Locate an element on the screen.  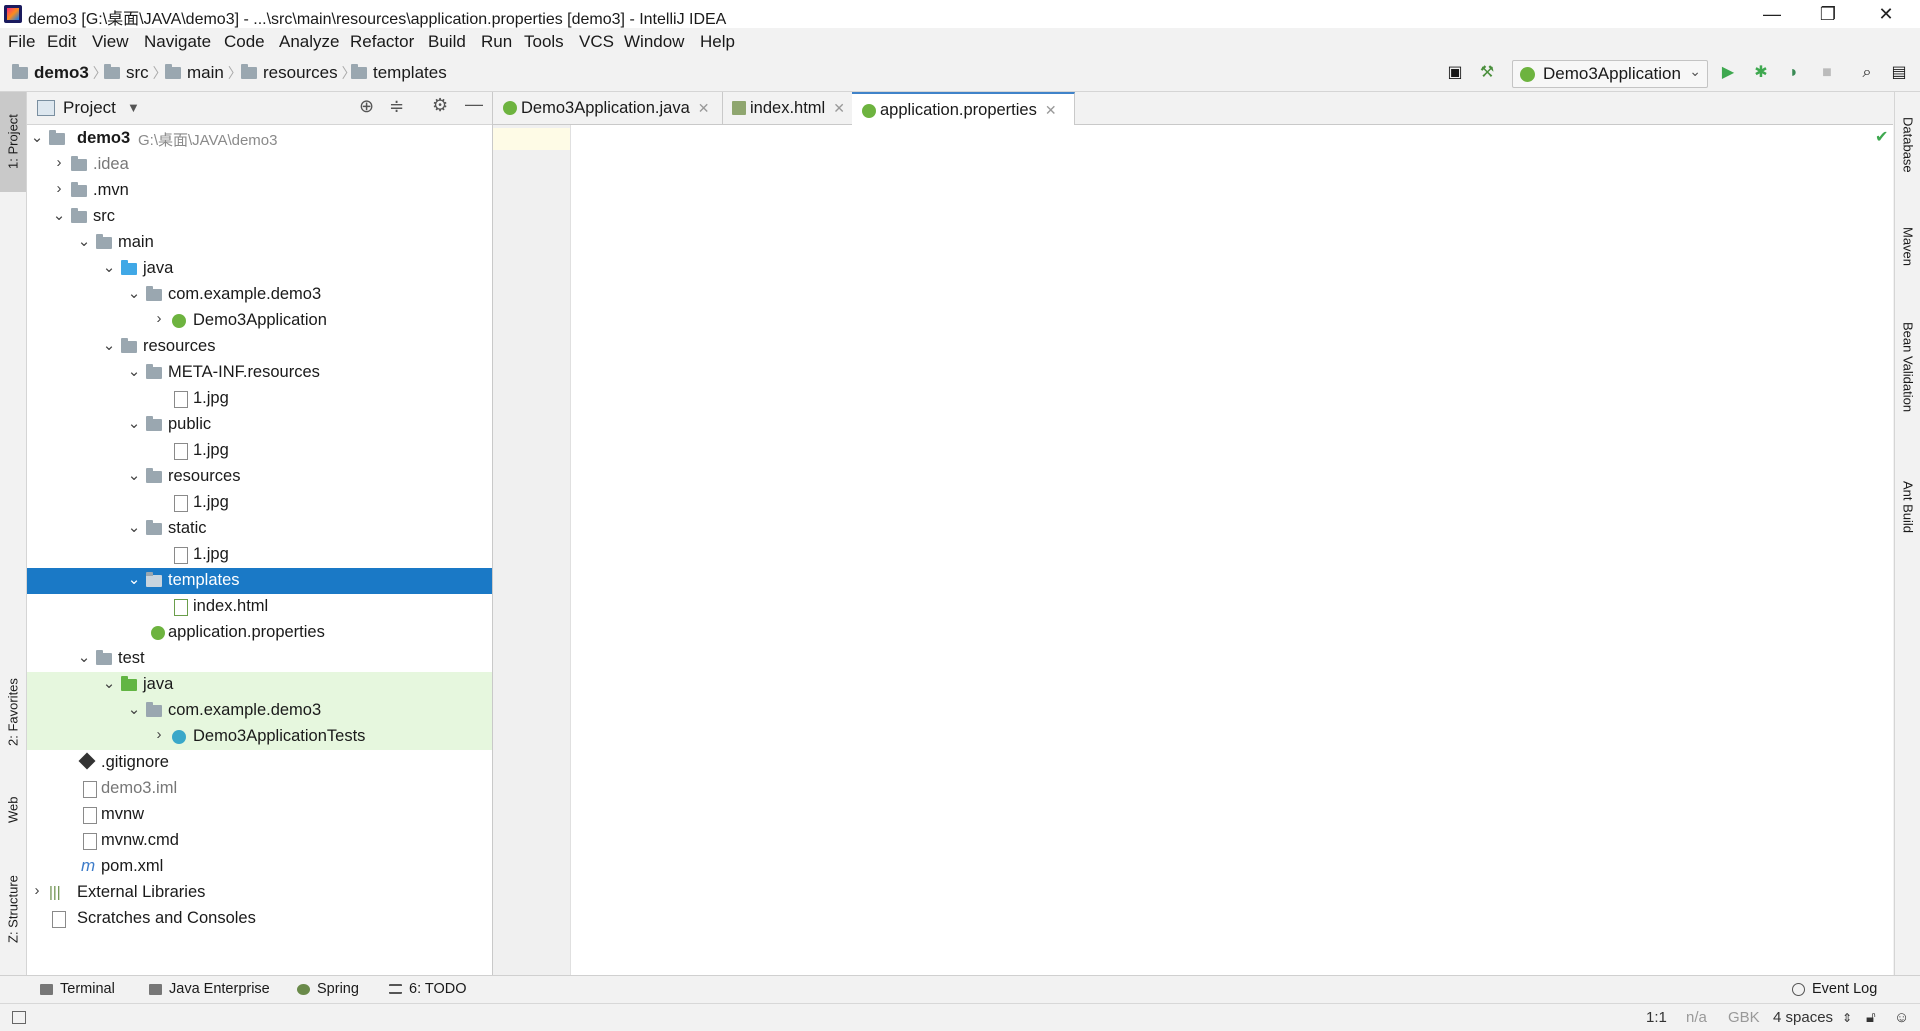
chevron-down-icon: ▼ is located at coordinates (133, 107).